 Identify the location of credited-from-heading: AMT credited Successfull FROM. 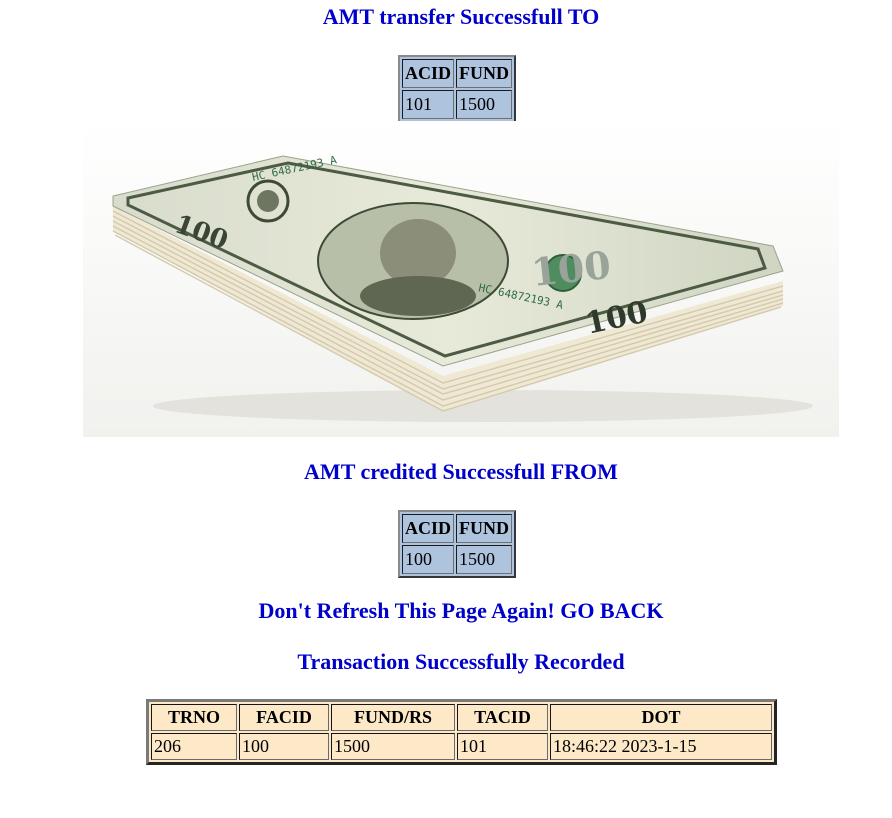
(461, 471).